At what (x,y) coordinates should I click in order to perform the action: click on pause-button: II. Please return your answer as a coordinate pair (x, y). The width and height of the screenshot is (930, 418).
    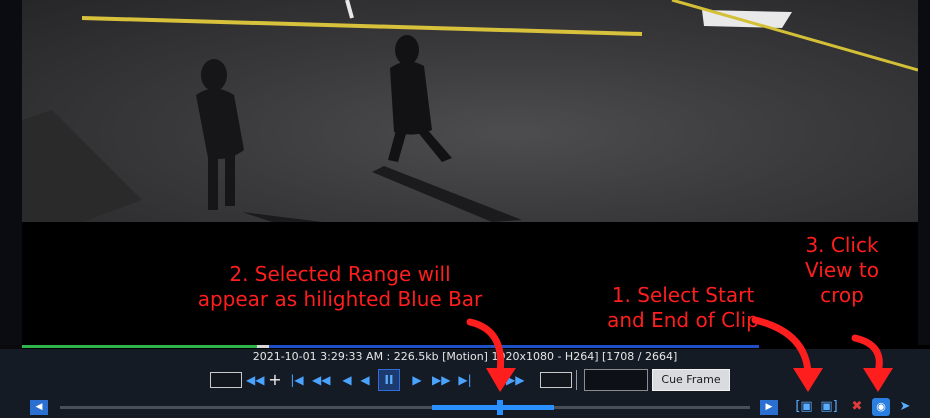
    Looking at the image, I should click on (389, 380).